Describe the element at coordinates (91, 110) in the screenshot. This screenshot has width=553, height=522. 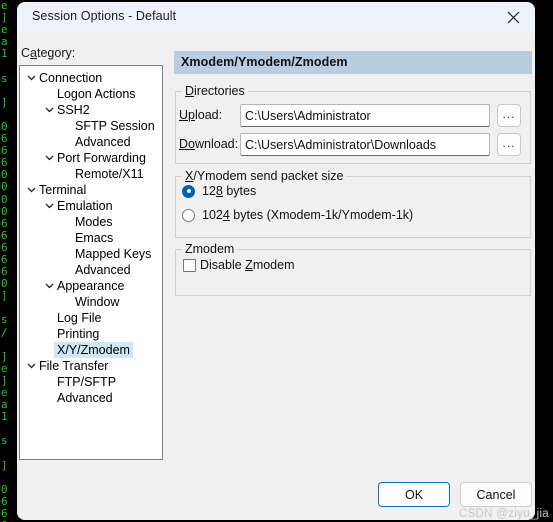
I see `tree-item-ssh2: SSH2` at that location.